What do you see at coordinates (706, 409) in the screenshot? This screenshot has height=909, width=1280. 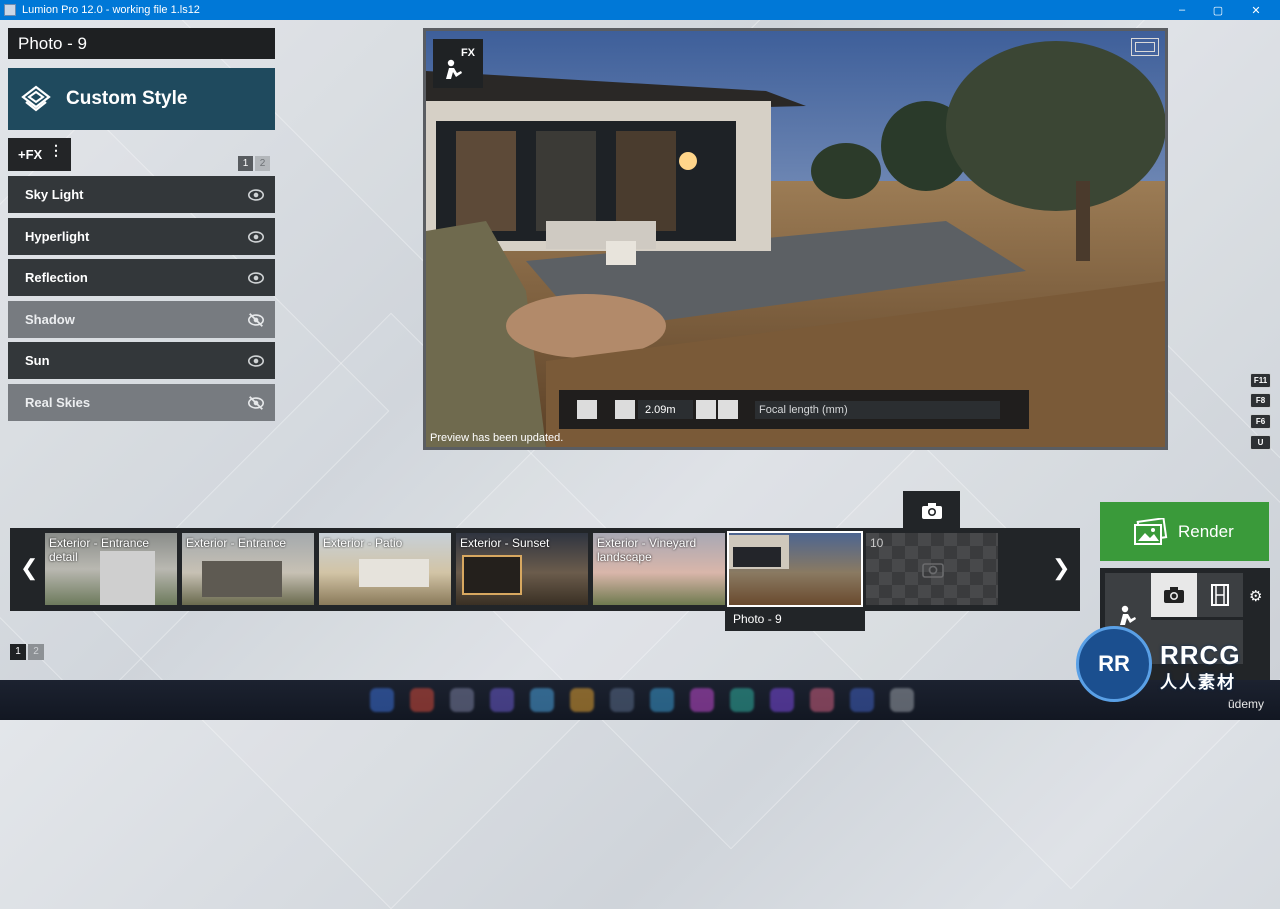 I see `height-down-icon` at bounding box center [706, 409].